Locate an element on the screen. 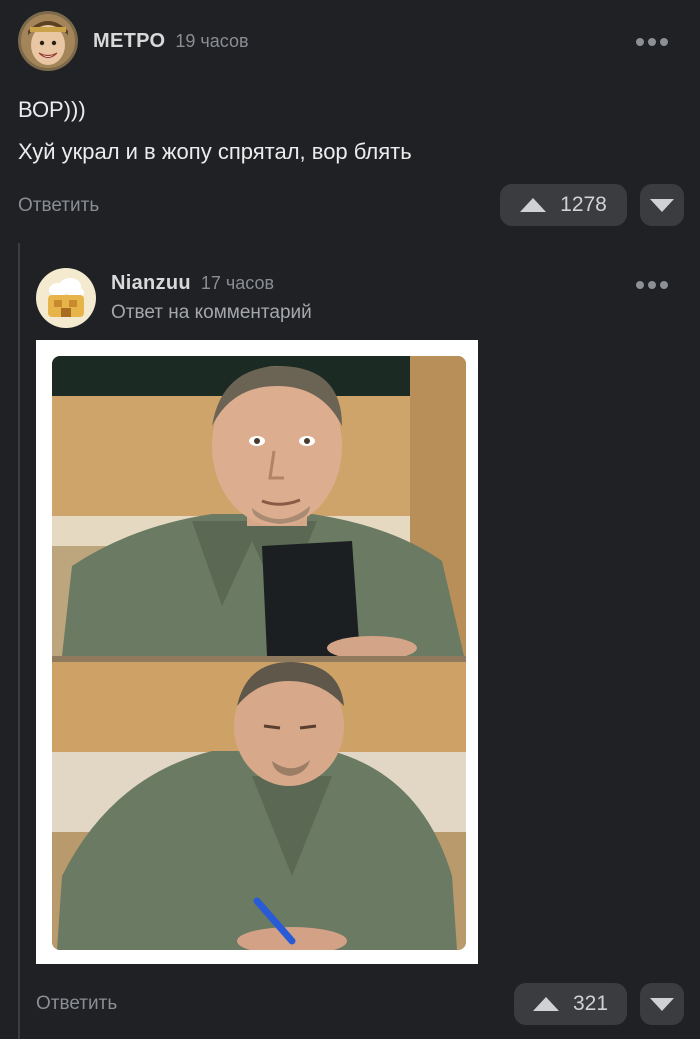 Image resolution: width=700 pixels, height=1039 pixels. user-avatar is located at coordinates (48, 41).